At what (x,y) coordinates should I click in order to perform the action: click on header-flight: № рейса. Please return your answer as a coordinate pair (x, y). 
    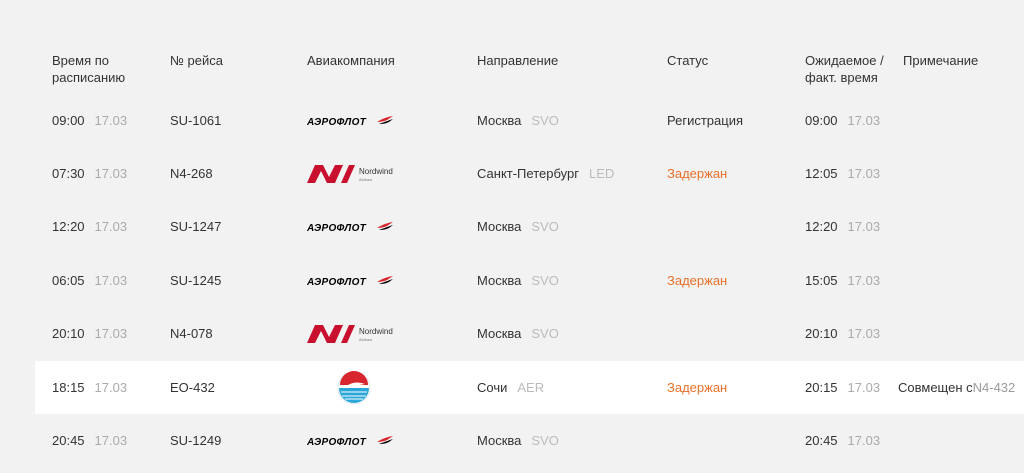
    Looking at the image, I should click on (197, 60).